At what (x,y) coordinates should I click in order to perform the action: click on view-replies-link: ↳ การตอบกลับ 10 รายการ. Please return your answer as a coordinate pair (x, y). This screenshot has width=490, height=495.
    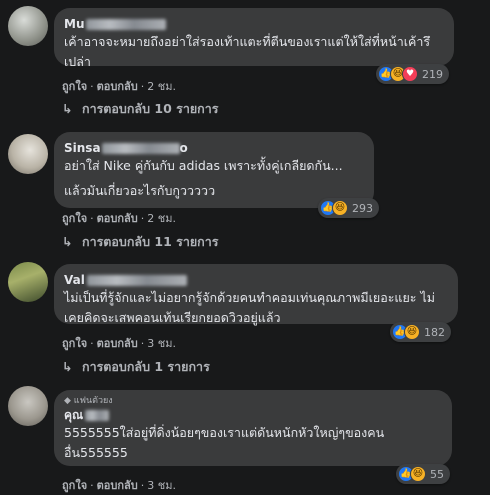
    Looking at the image, I should click on (140, 109).